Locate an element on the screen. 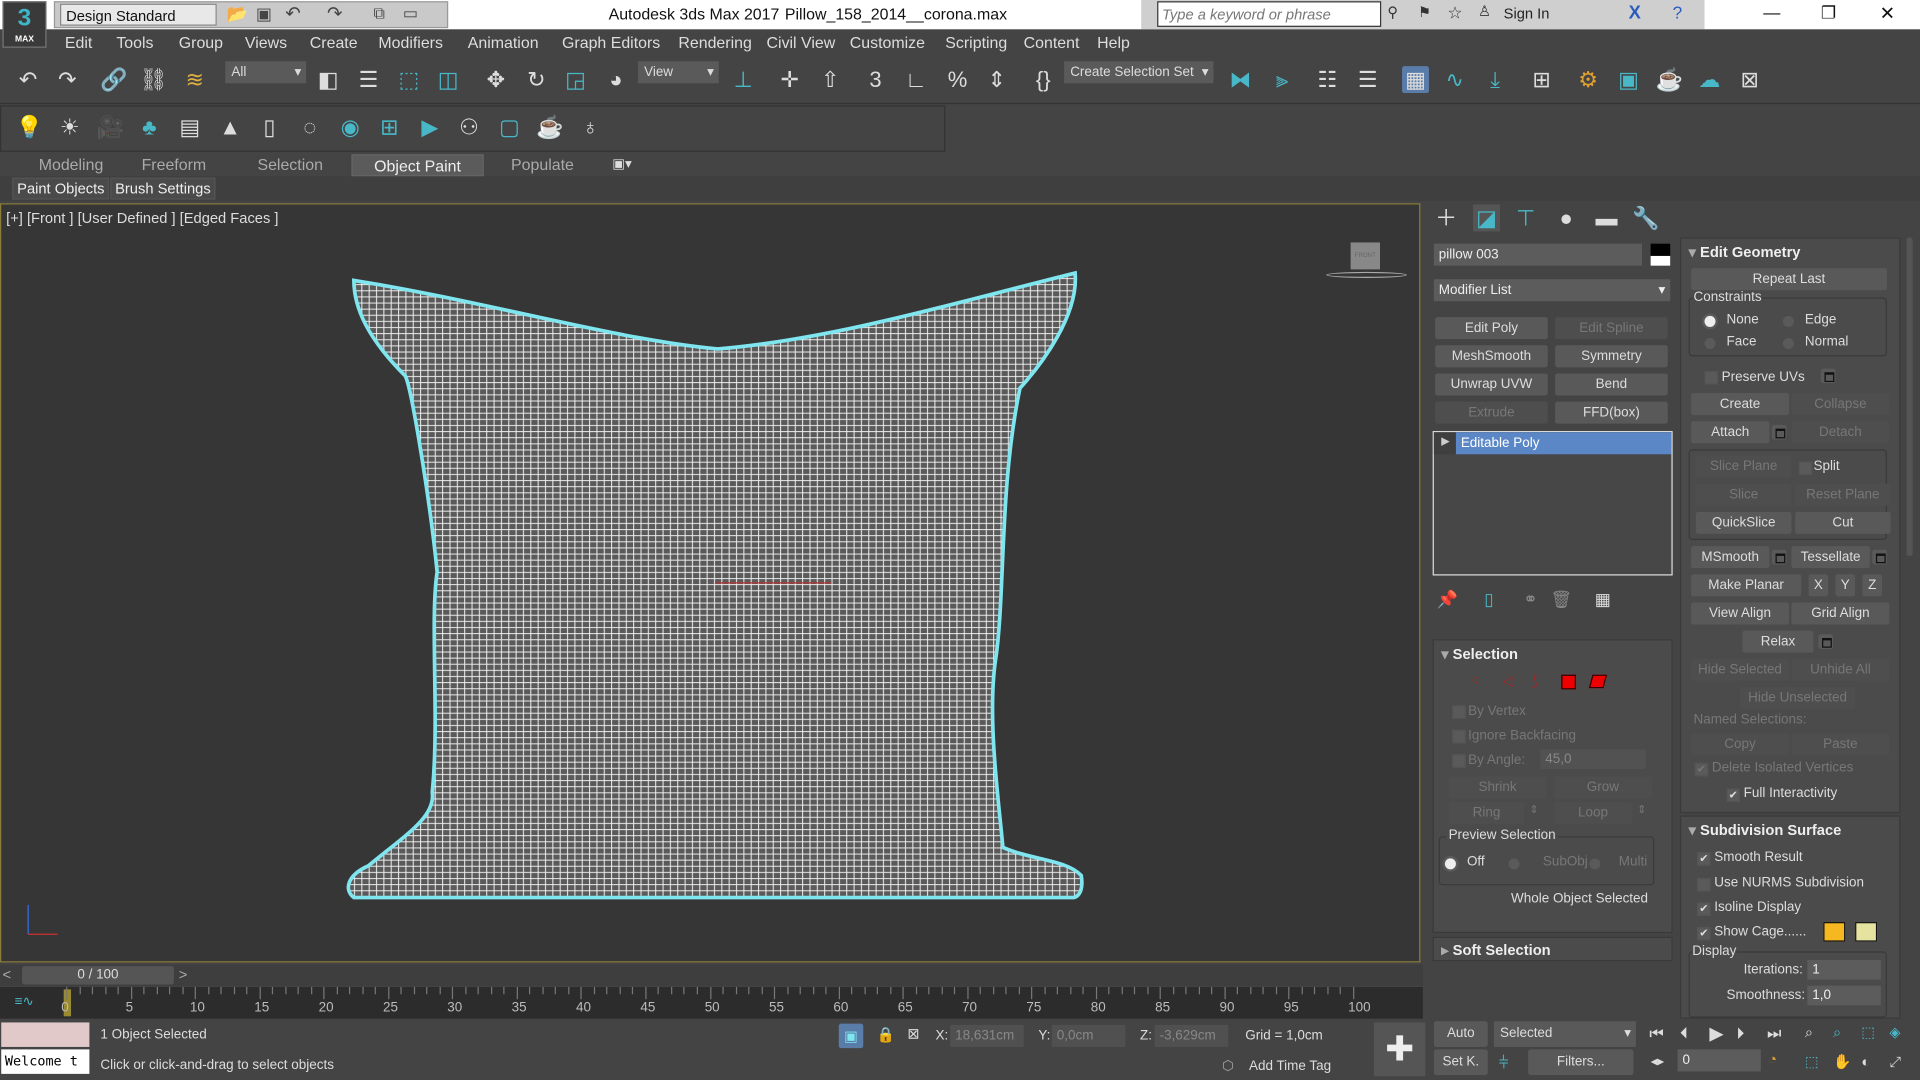  planar-y-button: Y is located at coordinates (1845, 585).